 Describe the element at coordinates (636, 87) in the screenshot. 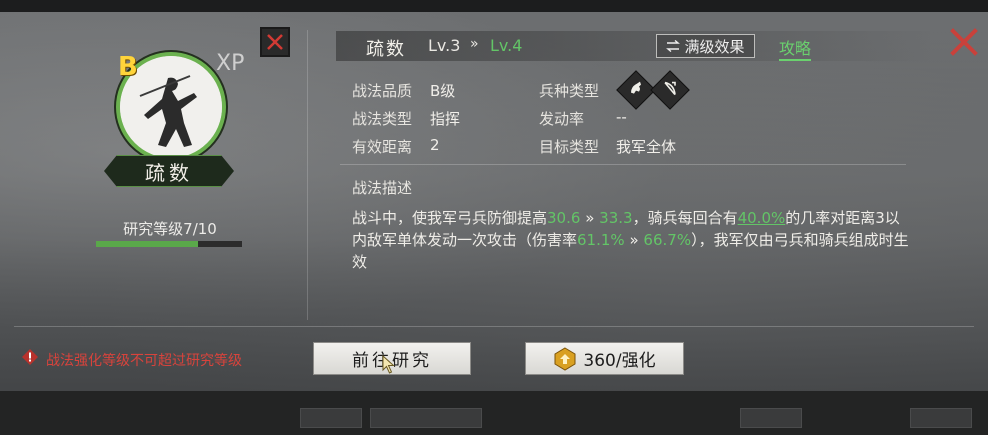

I see `cavalry-icon` at that location.